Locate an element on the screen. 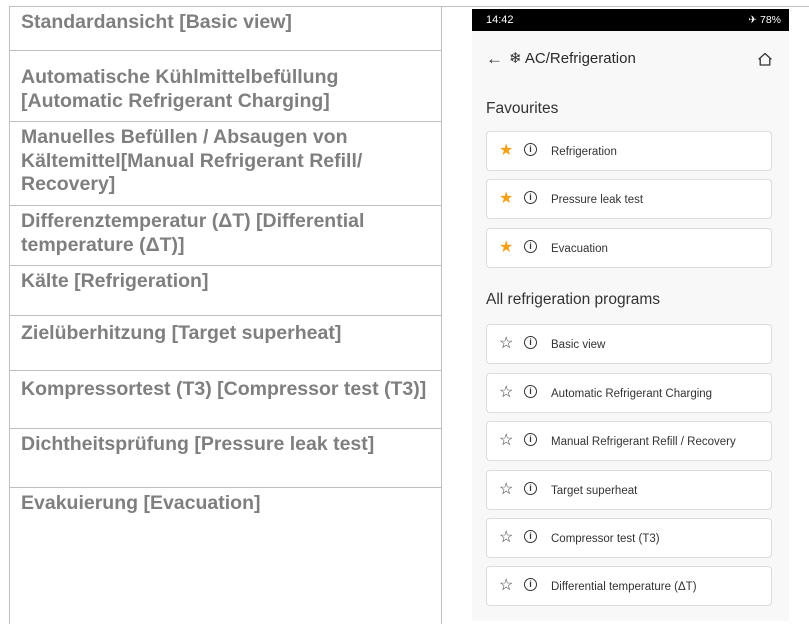 The height and width of the screenshot is (625, 809). home-icon is located at coordinates (765, 59).